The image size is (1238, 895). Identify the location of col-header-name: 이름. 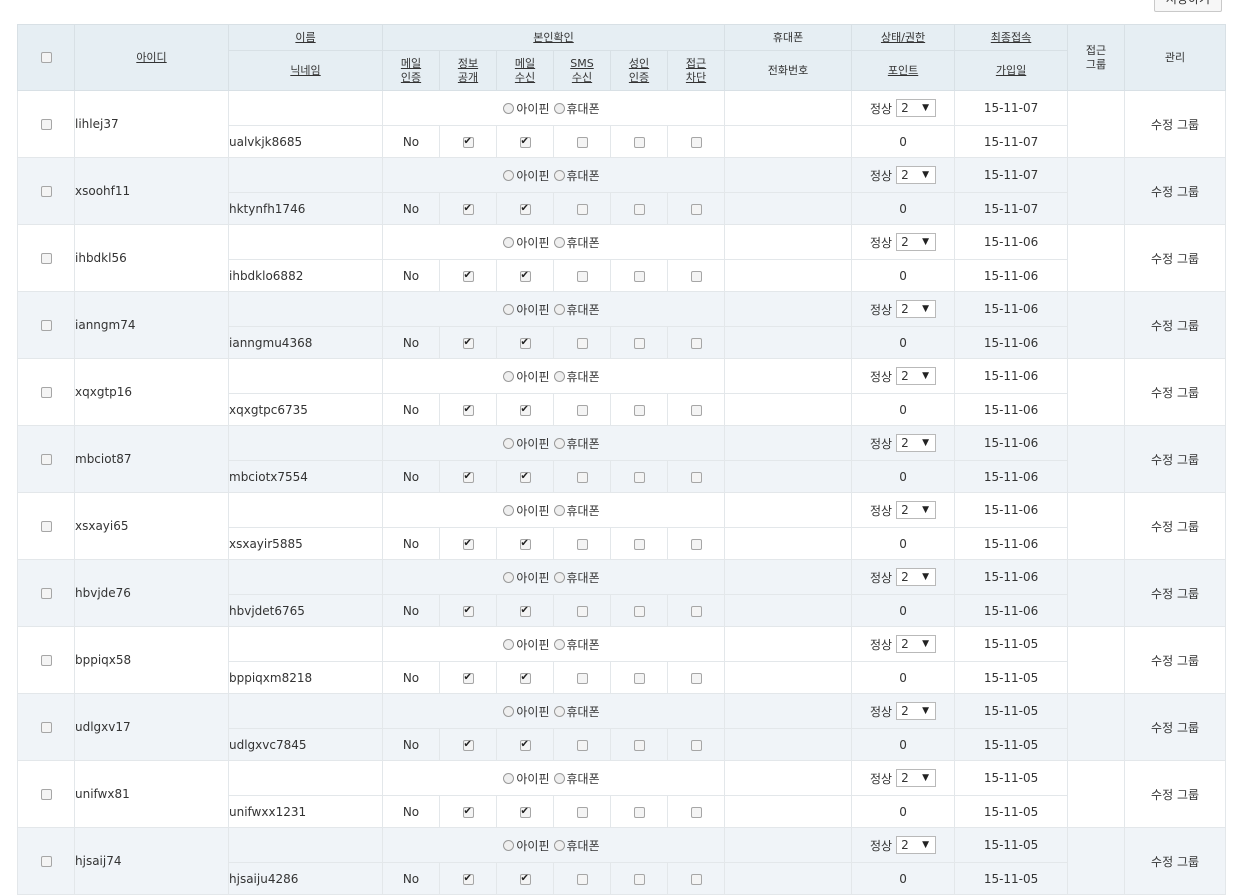
(305, 37).